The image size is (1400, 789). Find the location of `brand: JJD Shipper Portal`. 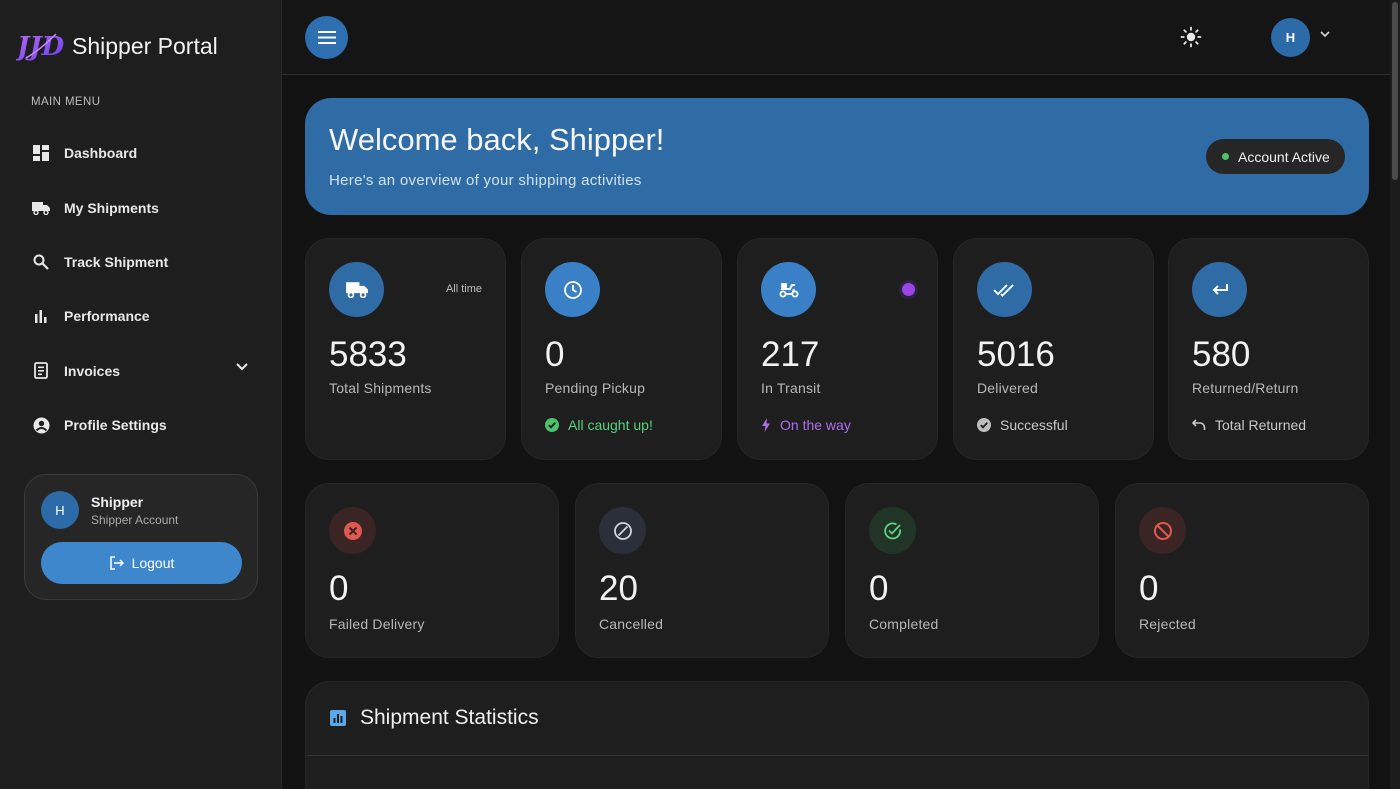

brand: JJD Shipper Portal is located at coordinates (117, 46).